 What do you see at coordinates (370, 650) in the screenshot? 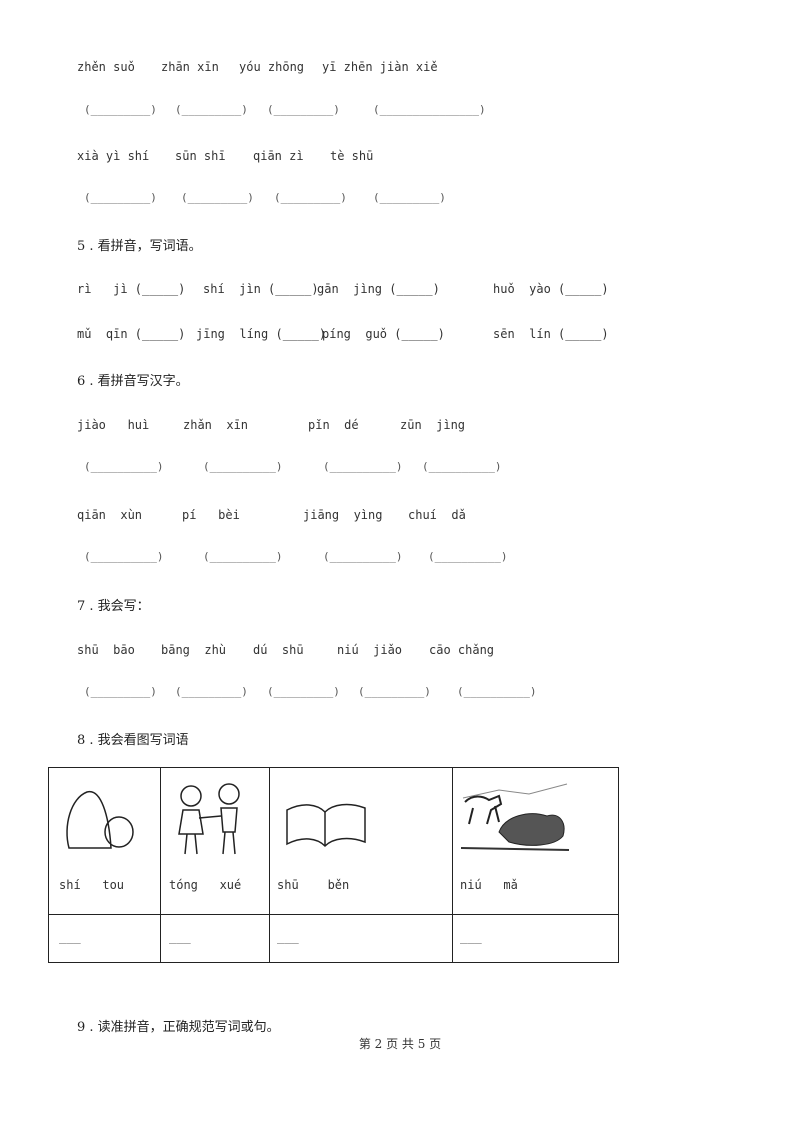
I see `pinyin: niú jiǎo` at bounding box center [370, 650].